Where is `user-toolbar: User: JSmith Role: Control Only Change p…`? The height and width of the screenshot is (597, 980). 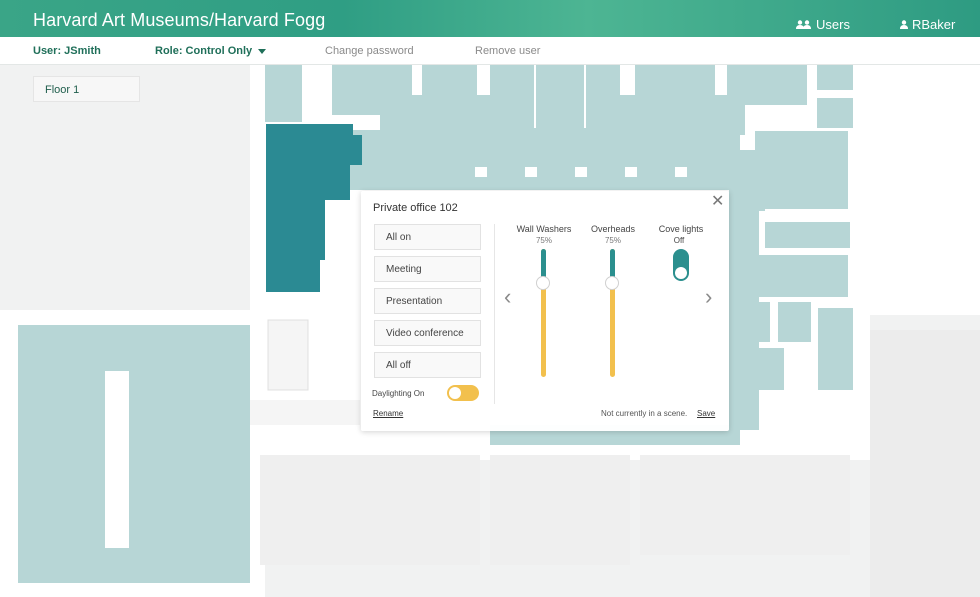
user-toolbar: User: JSmith Role: Control Only Change p… is located at coordinates (490, 51).